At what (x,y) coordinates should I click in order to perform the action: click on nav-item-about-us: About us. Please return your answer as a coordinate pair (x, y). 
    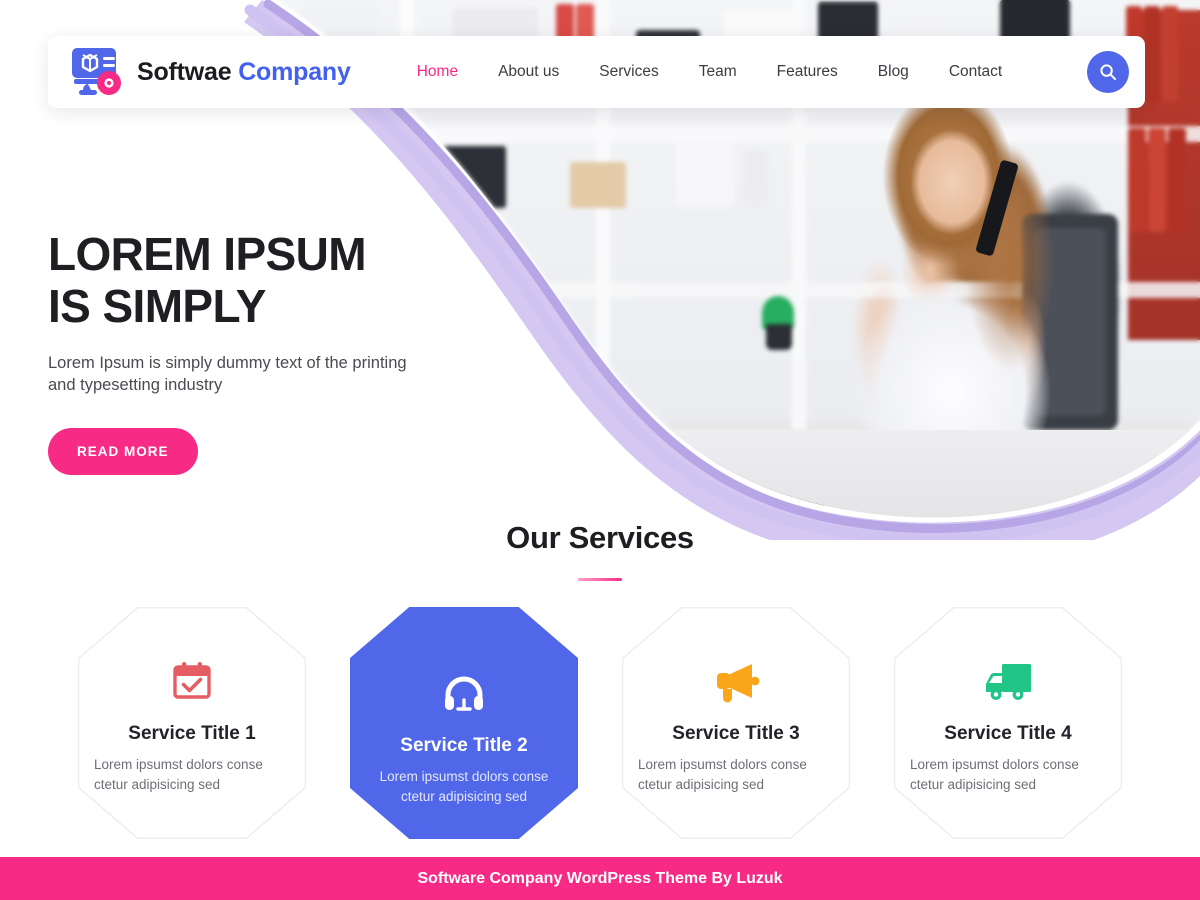
    Looking at the image, I should click on (528, 72).